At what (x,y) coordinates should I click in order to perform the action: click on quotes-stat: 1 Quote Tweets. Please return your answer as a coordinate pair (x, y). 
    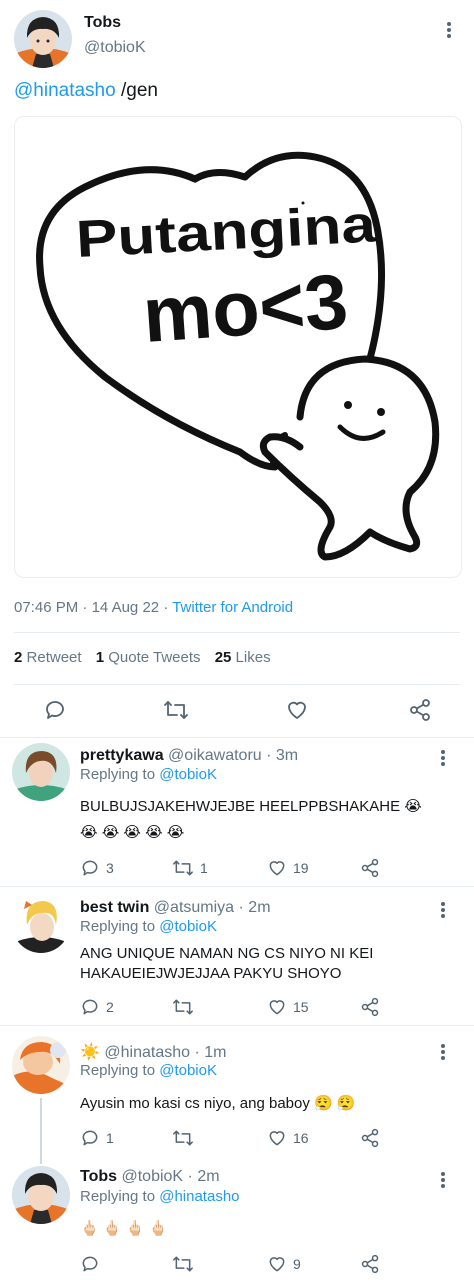
    Looking at the image, I should click on (150, 657).